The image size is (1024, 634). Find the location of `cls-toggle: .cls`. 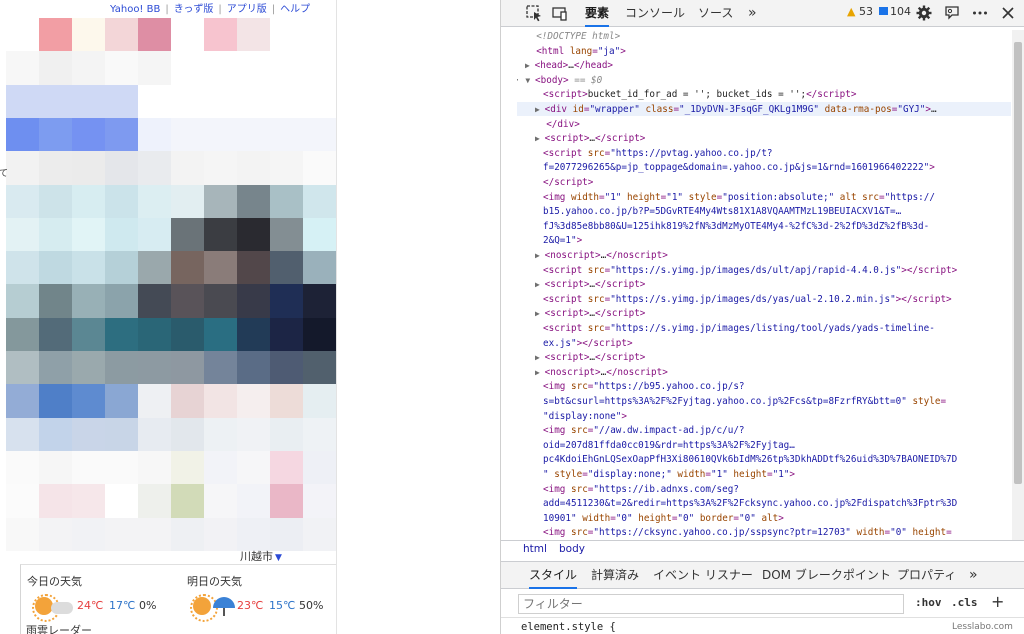

cls-toggle: .cls is located at coordinates (964, 602).